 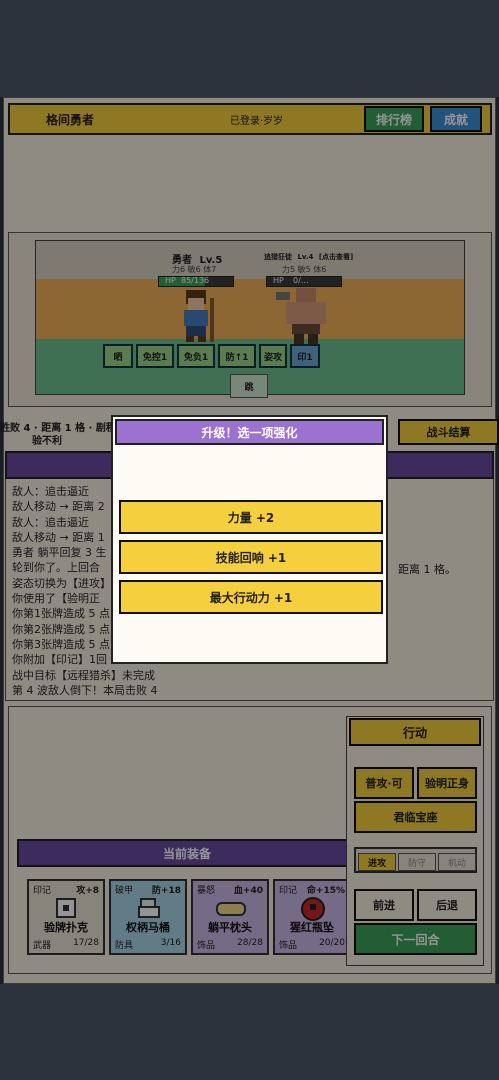 I want to click on toilet-icon, so click(x=149, y=908).